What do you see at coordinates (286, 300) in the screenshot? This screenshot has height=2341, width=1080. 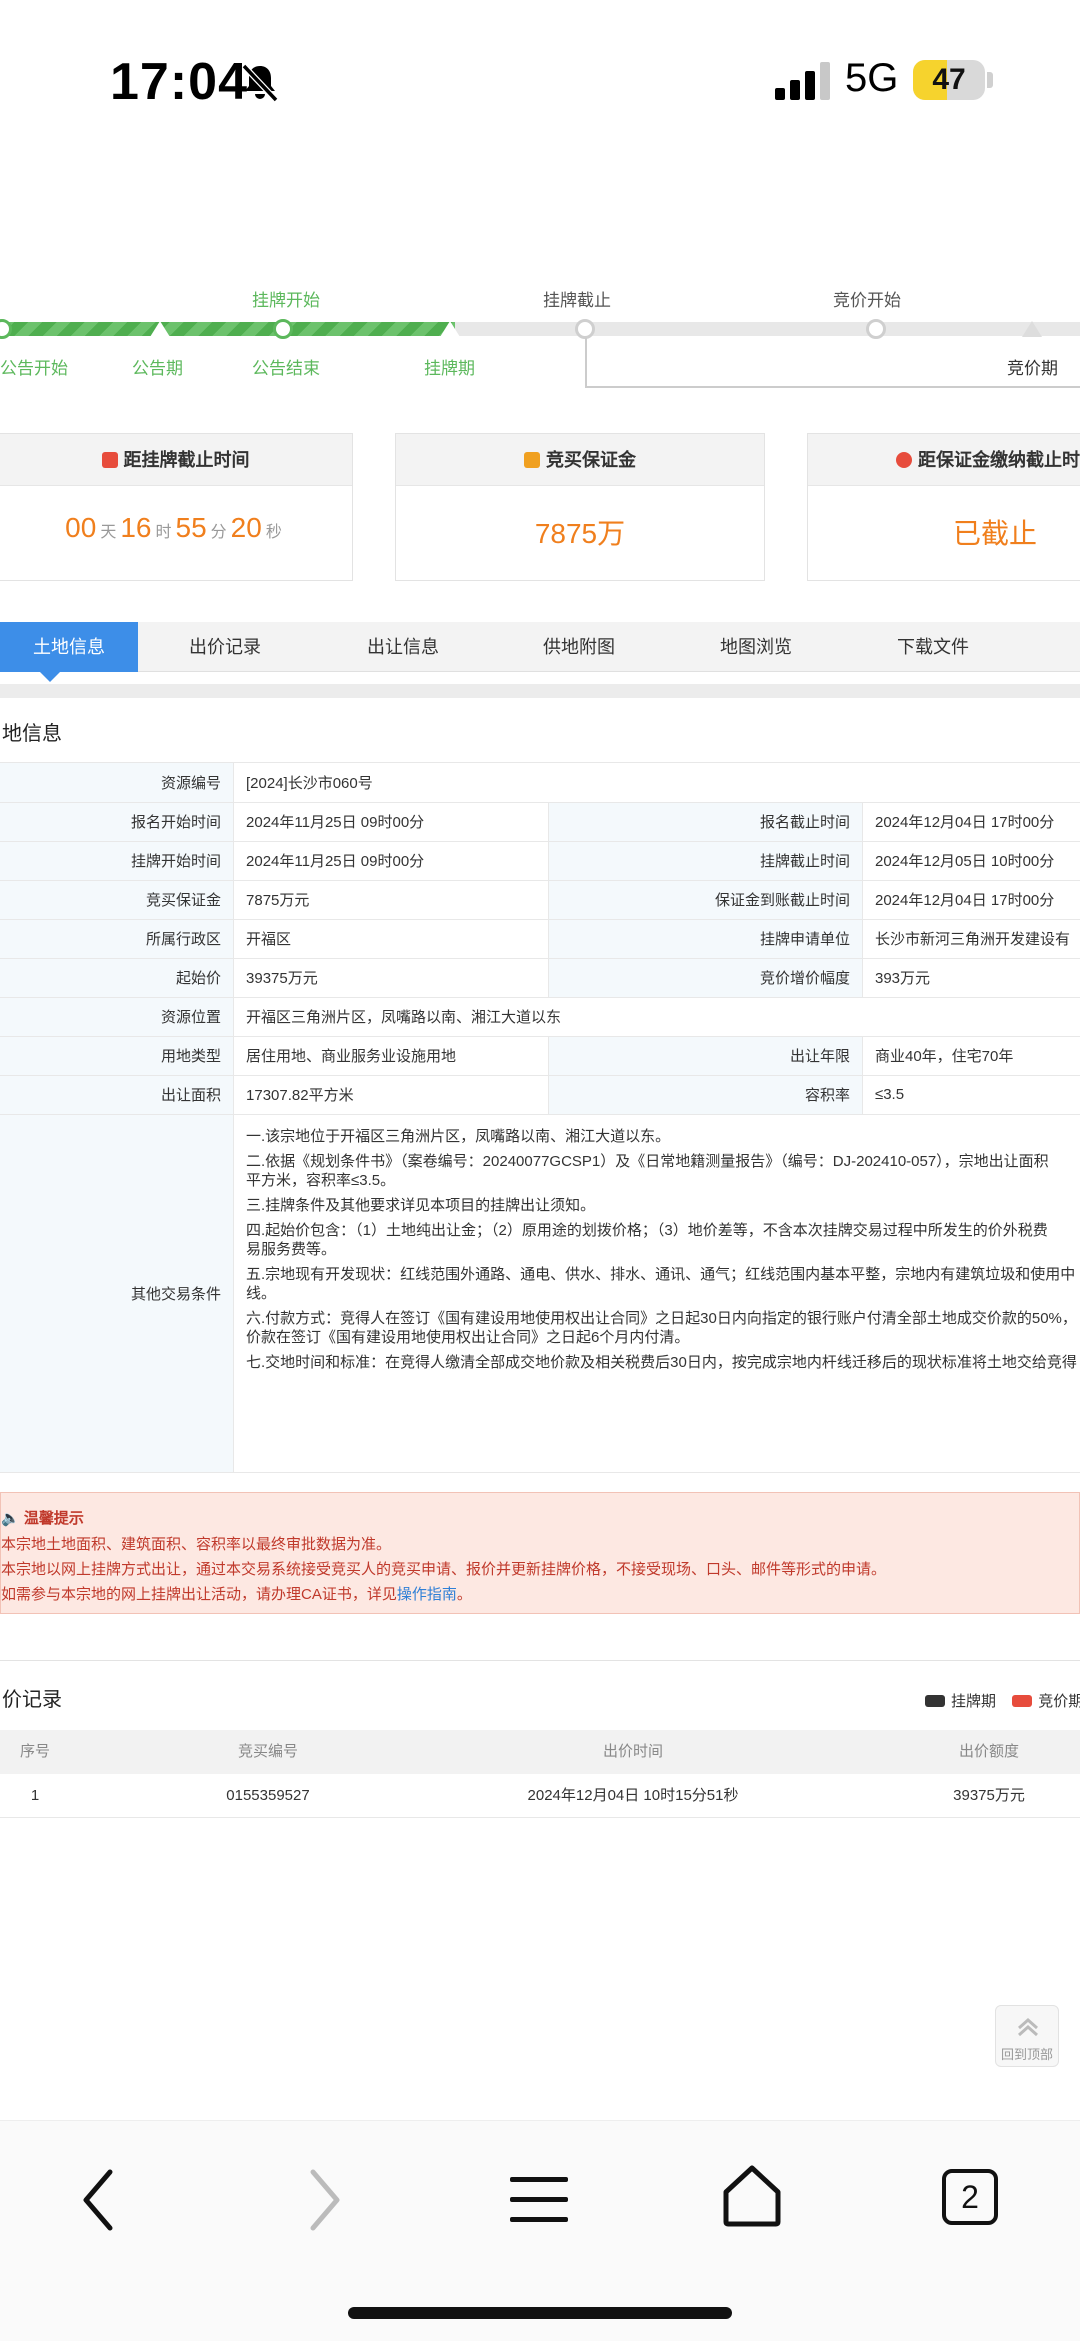 I see `timeline-label-listing-start: 挂牌开始` at bounding box center [286, 300].